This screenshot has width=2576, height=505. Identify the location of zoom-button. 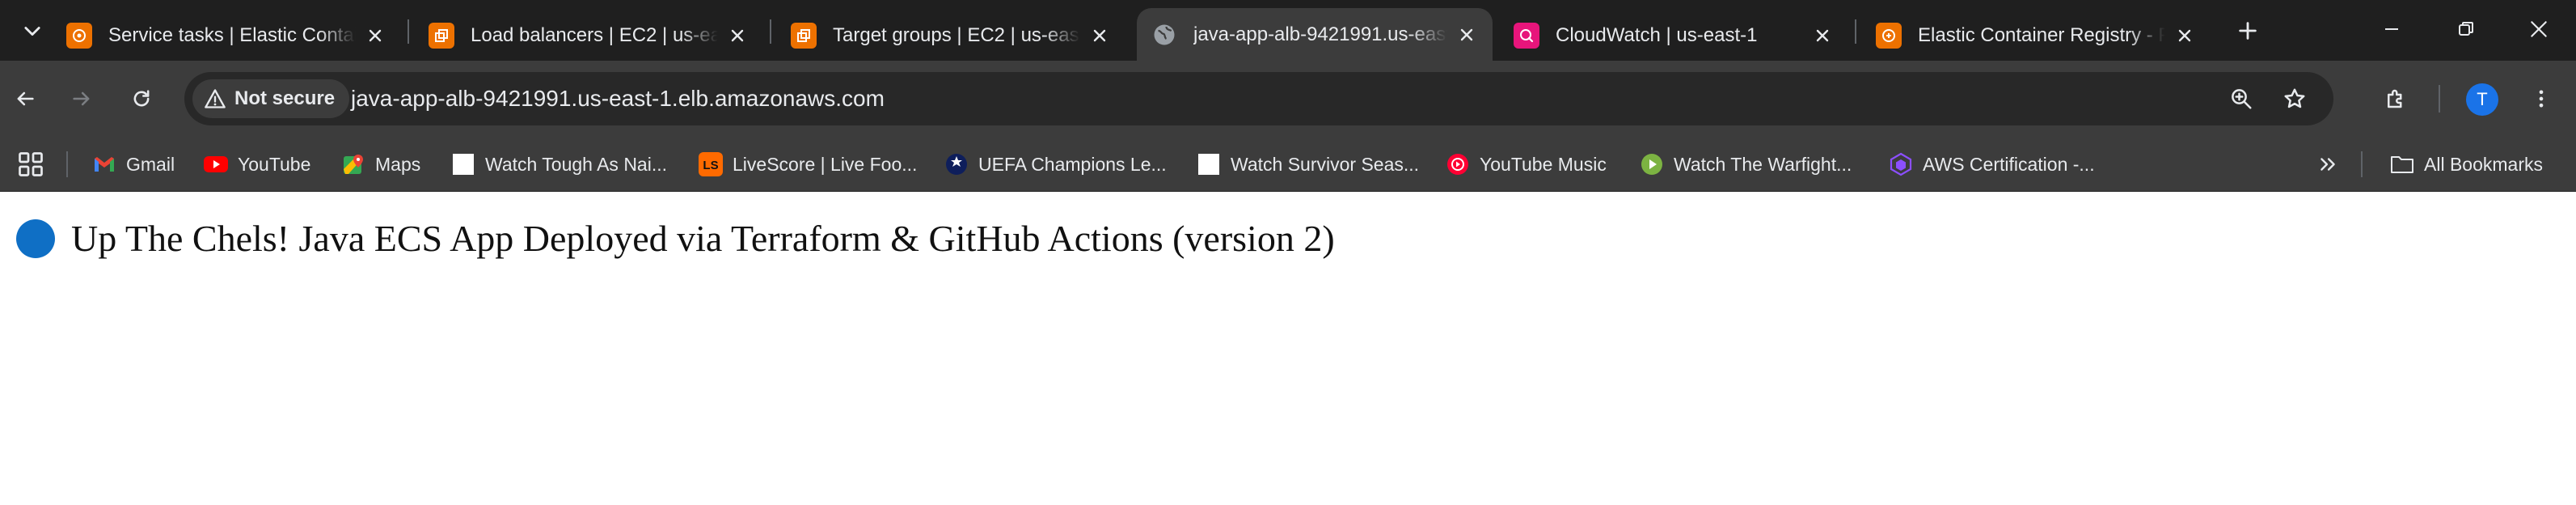
(2241, 98).